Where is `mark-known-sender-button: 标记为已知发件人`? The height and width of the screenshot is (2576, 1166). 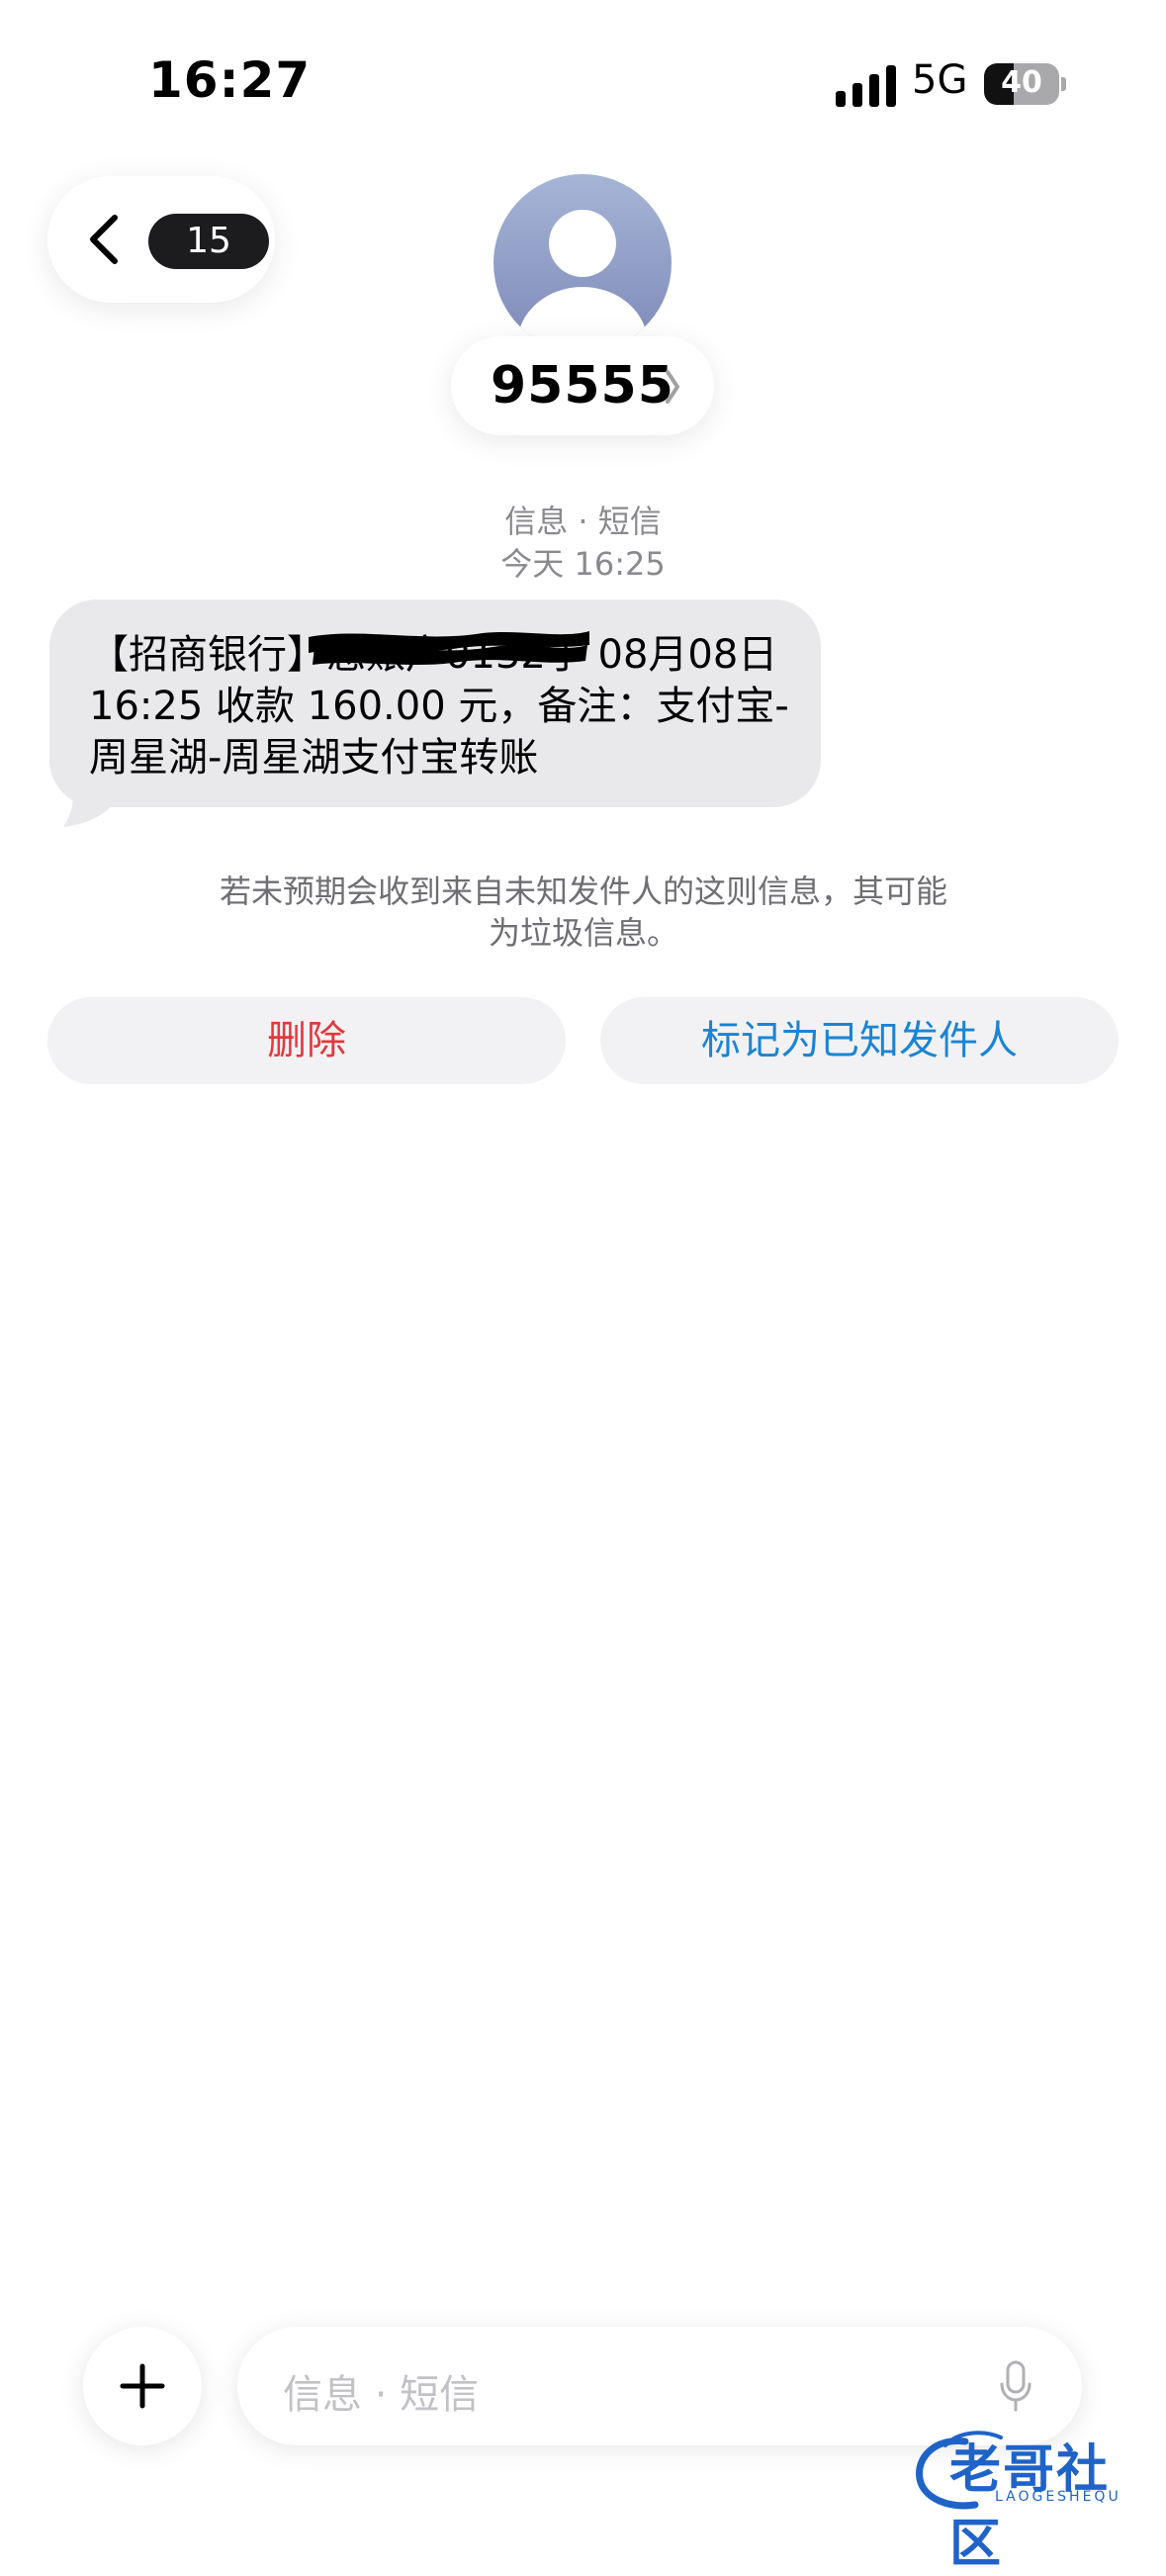
mark-known-sender-button: 标记为已知发件人 is located at coordinates (859, 1040).